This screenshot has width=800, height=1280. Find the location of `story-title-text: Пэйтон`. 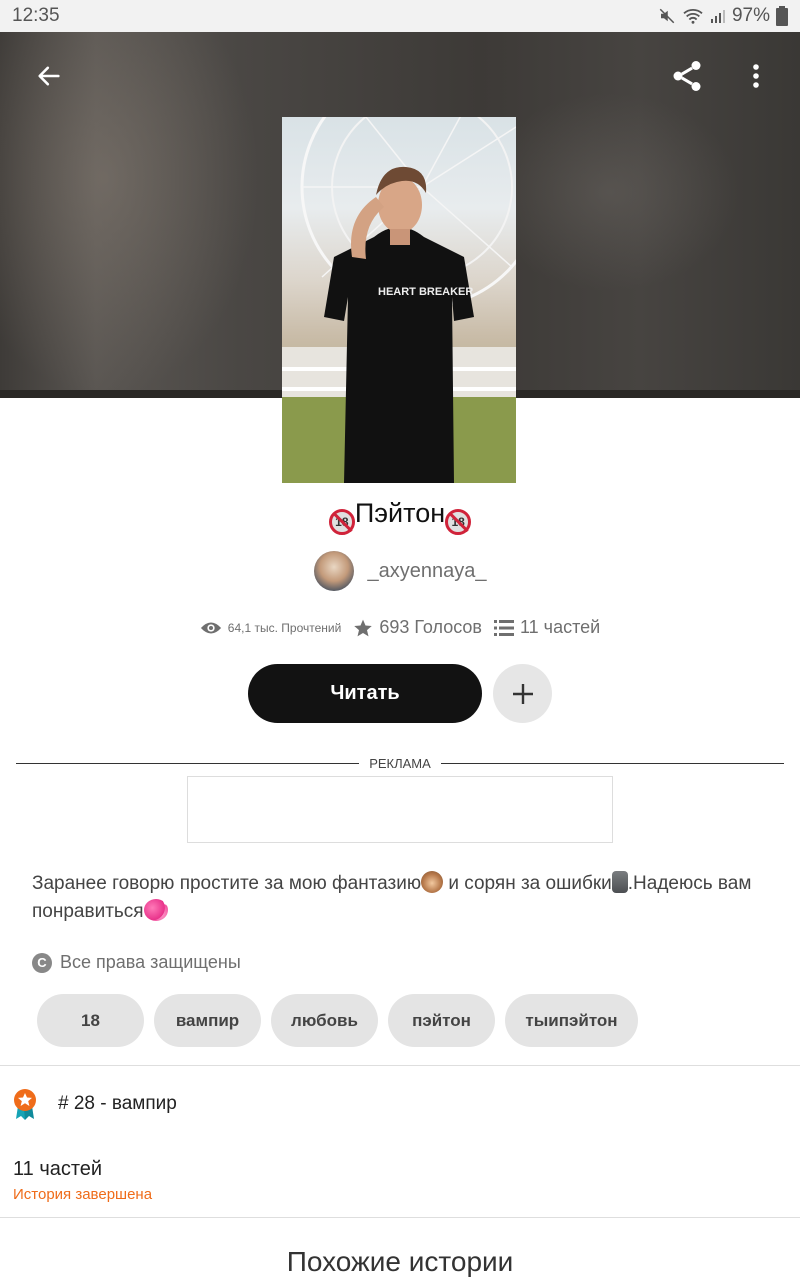

story-title-text: Пэйтон is located at coordinates (400, 513).